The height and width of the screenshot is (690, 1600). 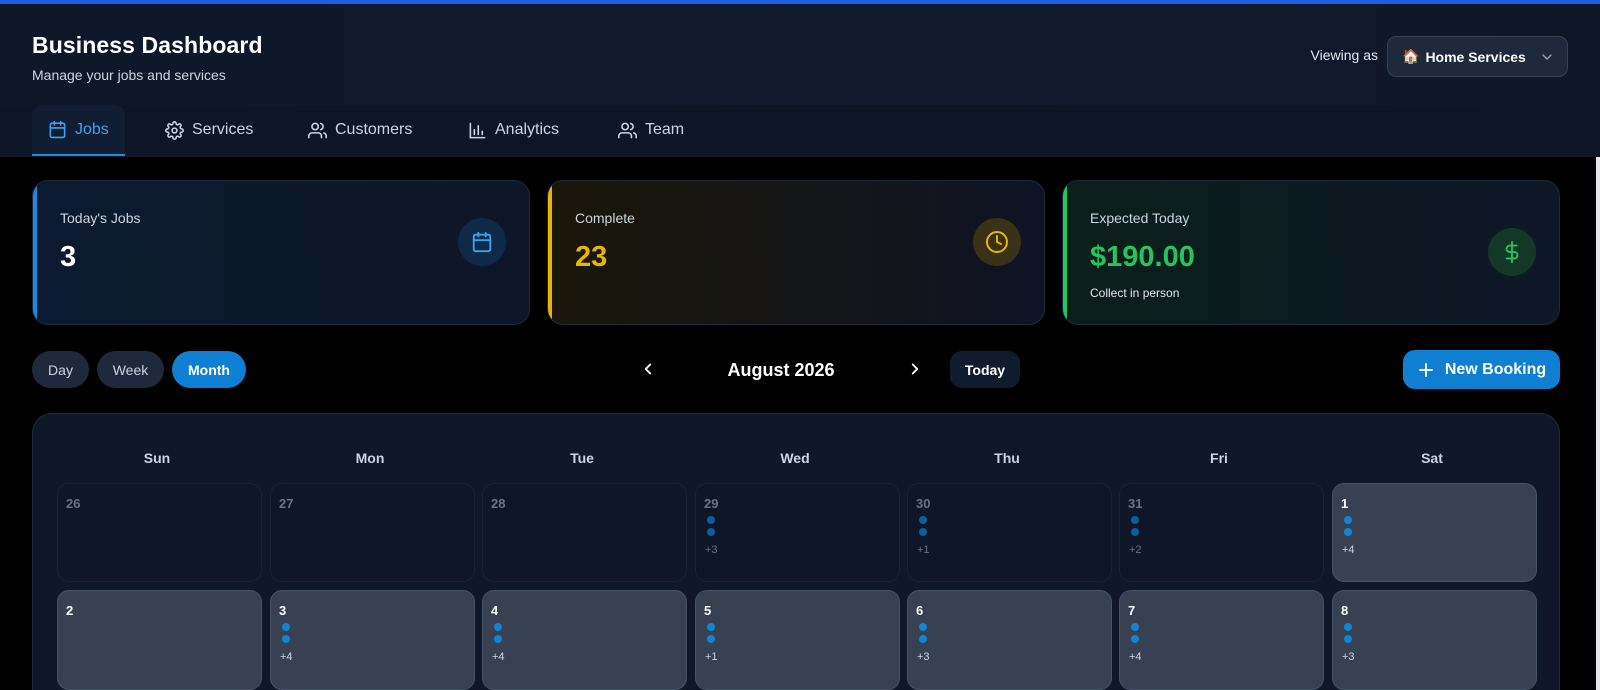 I want to click on expected-today-label: Expected Today, so click(x=1140, y=218).